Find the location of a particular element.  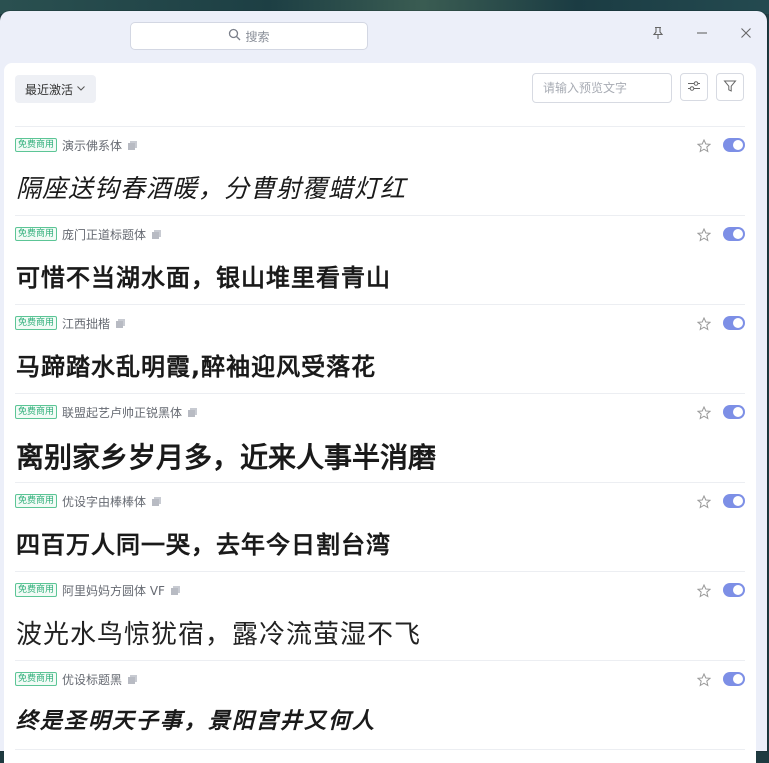

minimize-button is located at coordinates (702, 34).